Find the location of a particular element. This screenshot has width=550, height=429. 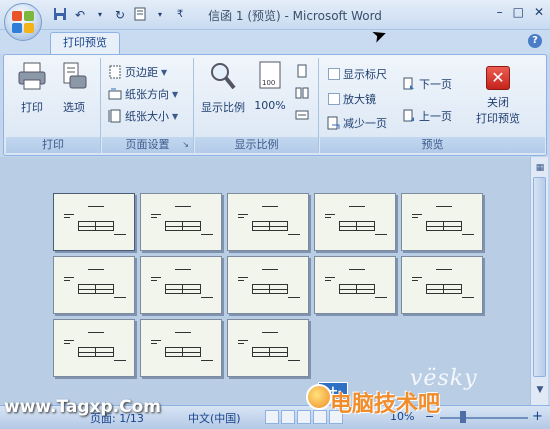

page-100-icon: 100 is located at coordinates (270, 75).